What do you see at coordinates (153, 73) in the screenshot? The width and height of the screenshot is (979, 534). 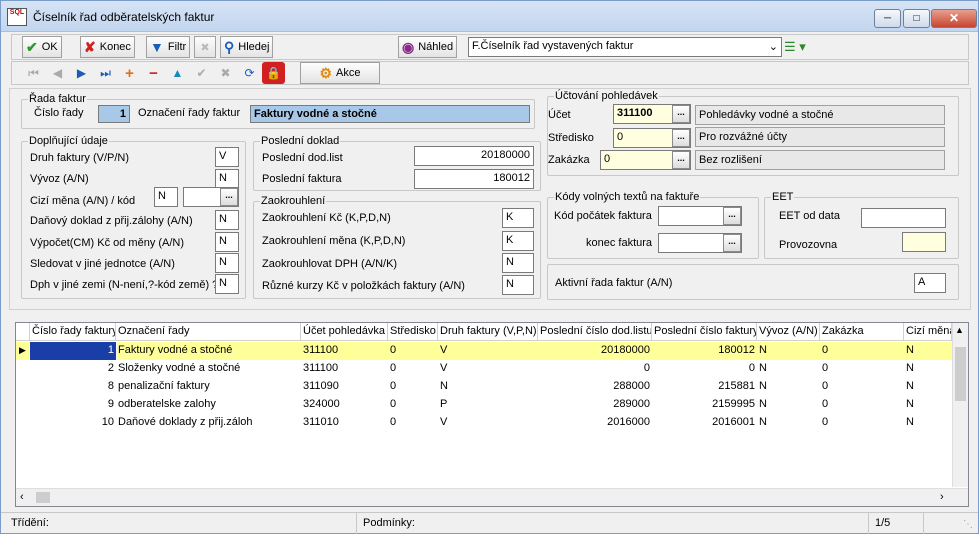 I see `delete-record-icon: −` at bounding box center [153, 73].